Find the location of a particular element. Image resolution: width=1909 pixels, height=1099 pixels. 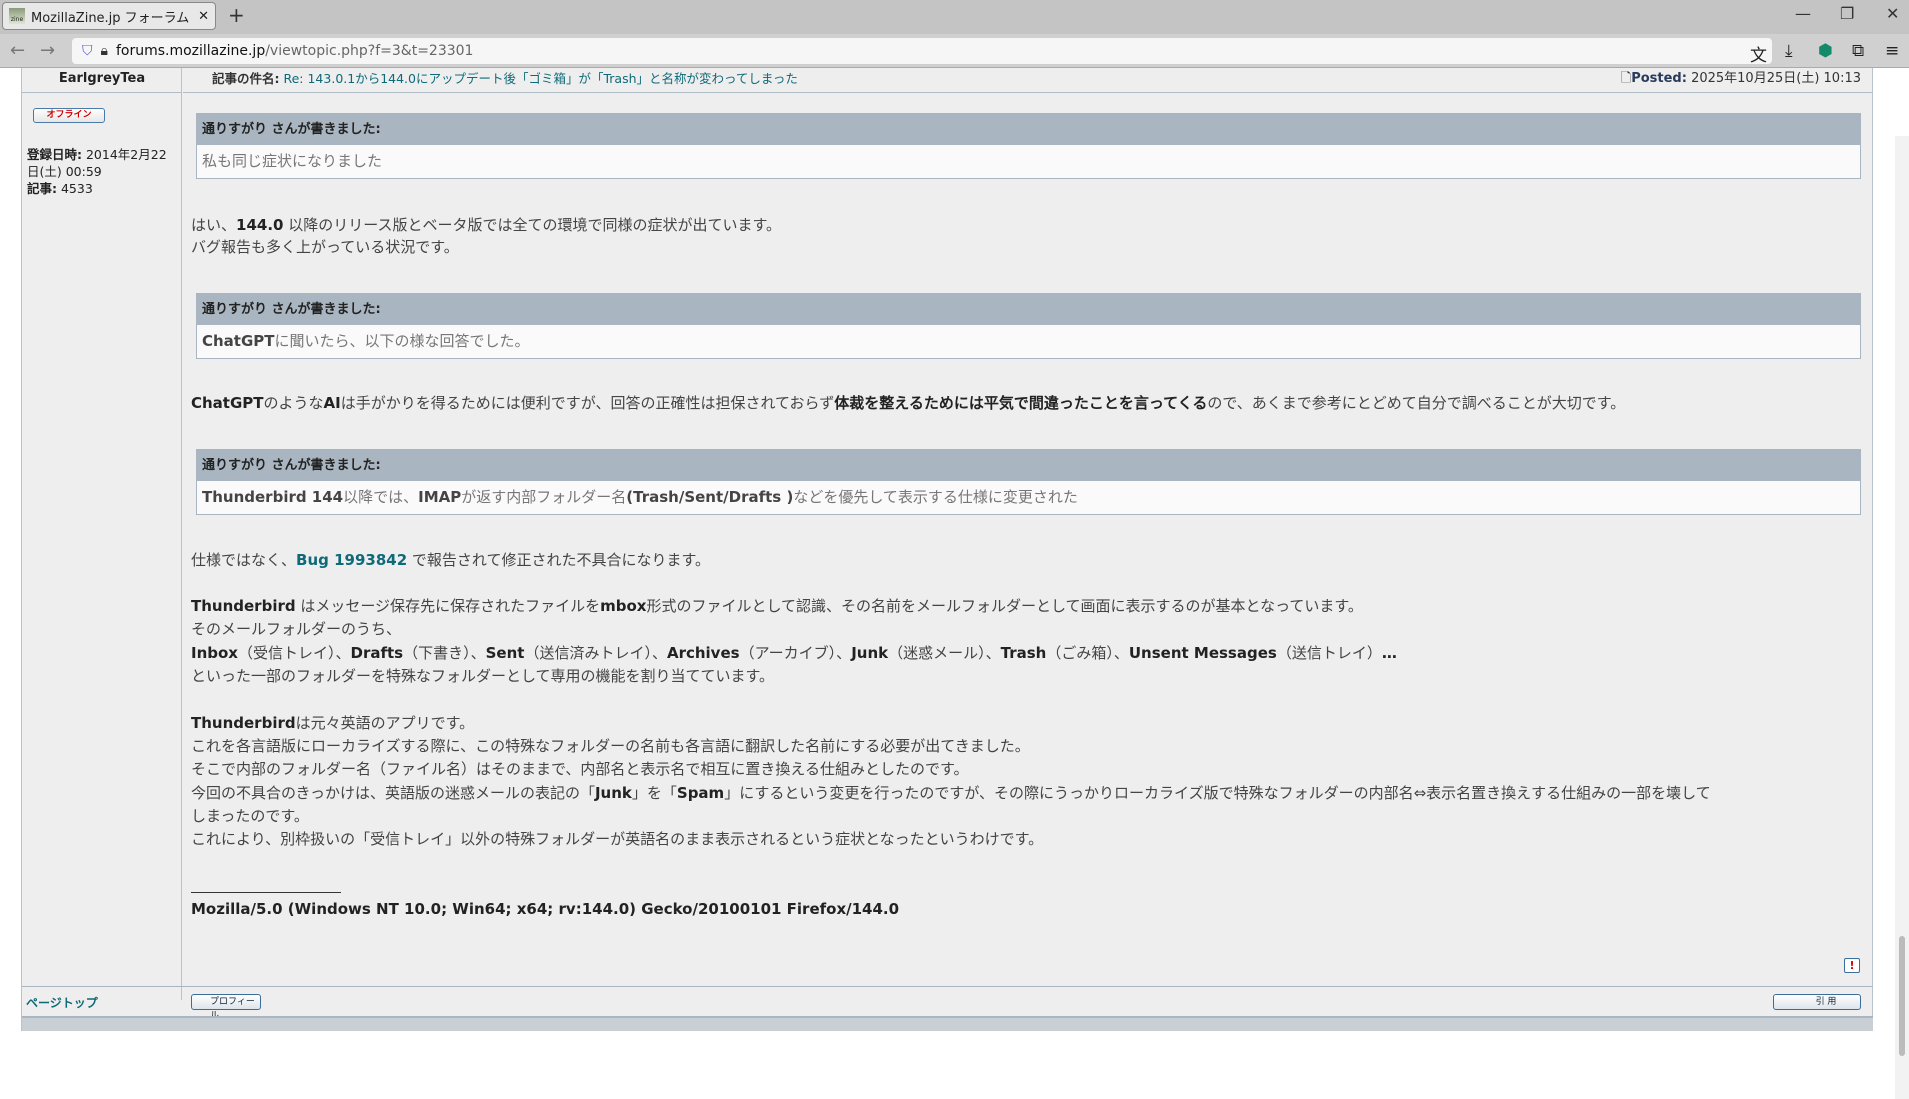

url-domain: forums.mozillazine.jp is located at coordinates (190, 51).